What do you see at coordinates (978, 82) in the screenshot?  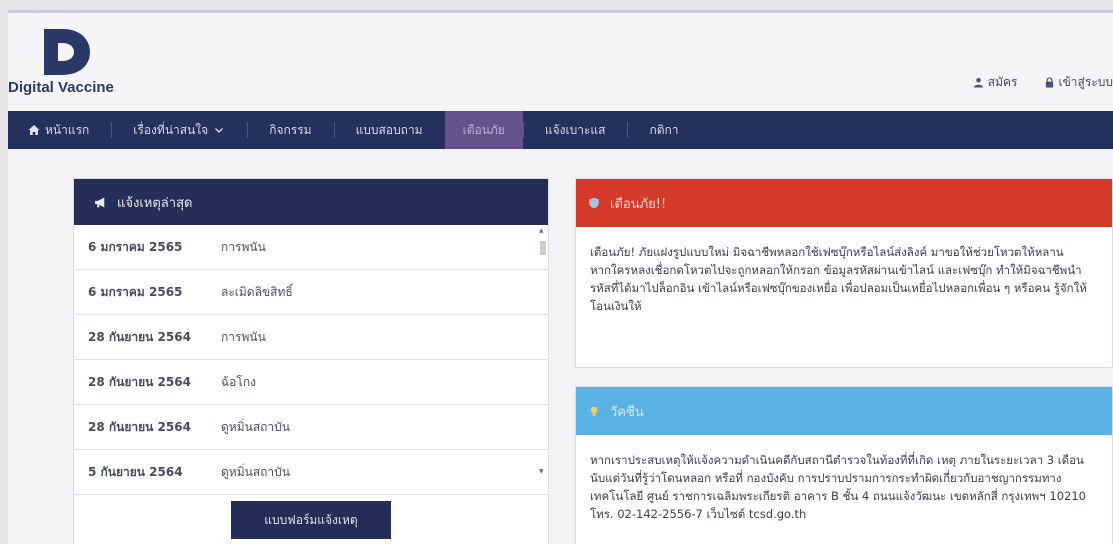 I see `user-icon` at bounding box center [978, 82].